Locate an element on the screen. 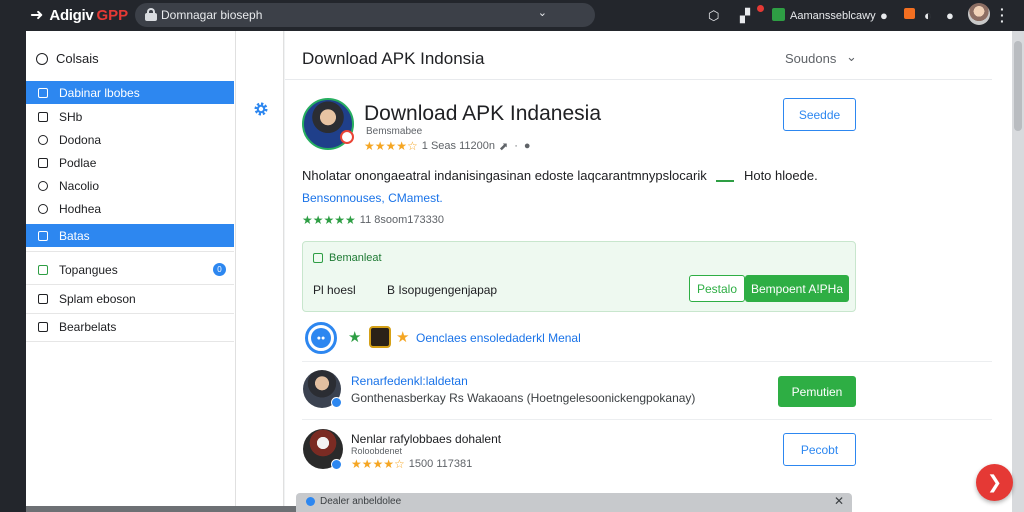 Image resolution: width=1024 pixels, height=512 pixels. rating-line: ★★★★★ 11 8soom173330 is located at coordinates (373, 220).